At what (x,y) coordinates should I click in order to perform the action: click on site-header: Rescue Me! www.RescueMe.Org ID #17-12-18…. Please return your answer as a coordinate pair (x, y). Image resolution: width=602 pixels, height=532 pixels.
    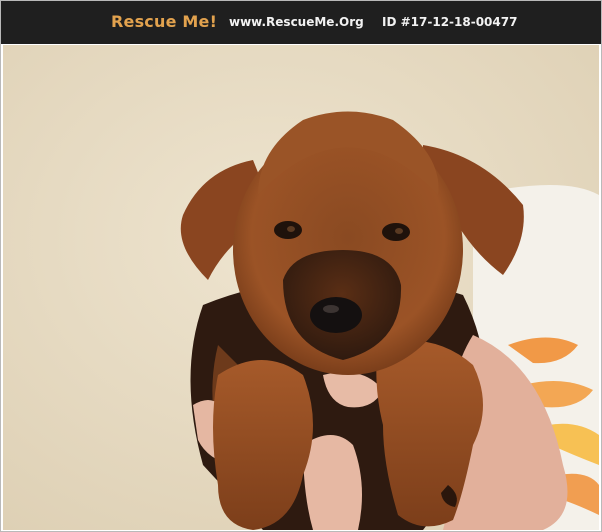
    Looking at the image, I should click on (301, 22).